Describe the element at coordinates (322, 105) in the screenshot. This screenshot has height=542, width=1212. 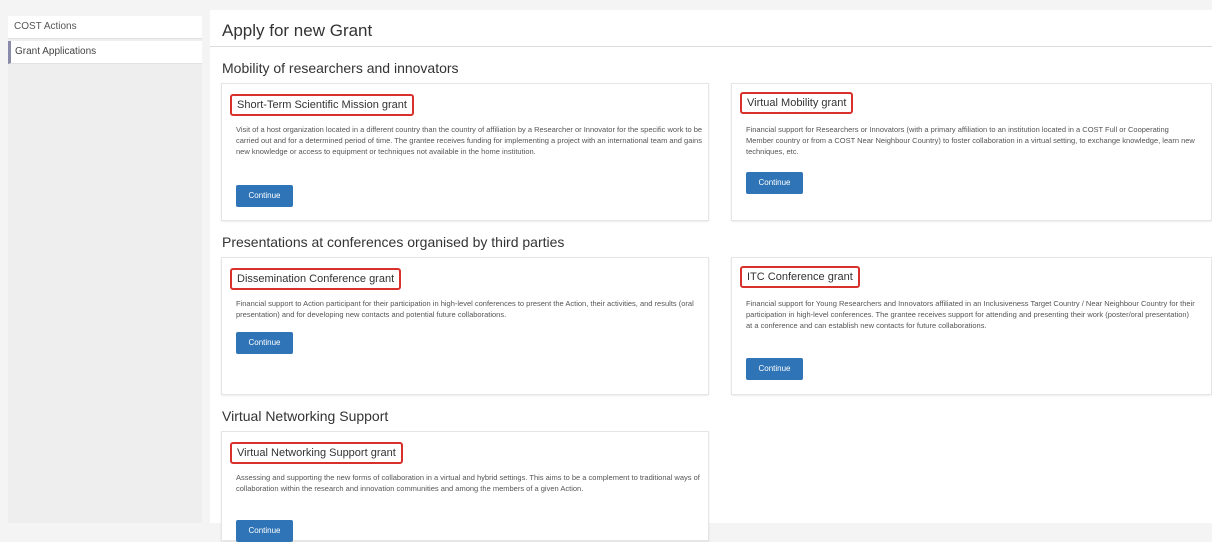
I see `card-title: Short-Term Scientific Mission grant` at that location.